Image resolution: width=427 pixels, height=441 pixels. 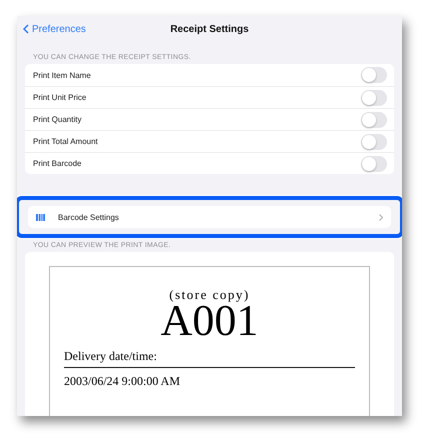 What do you see at coordinates (381, 217) in the screenshot?
I see `chevron-right-icon` at bounding box center [381, 217].